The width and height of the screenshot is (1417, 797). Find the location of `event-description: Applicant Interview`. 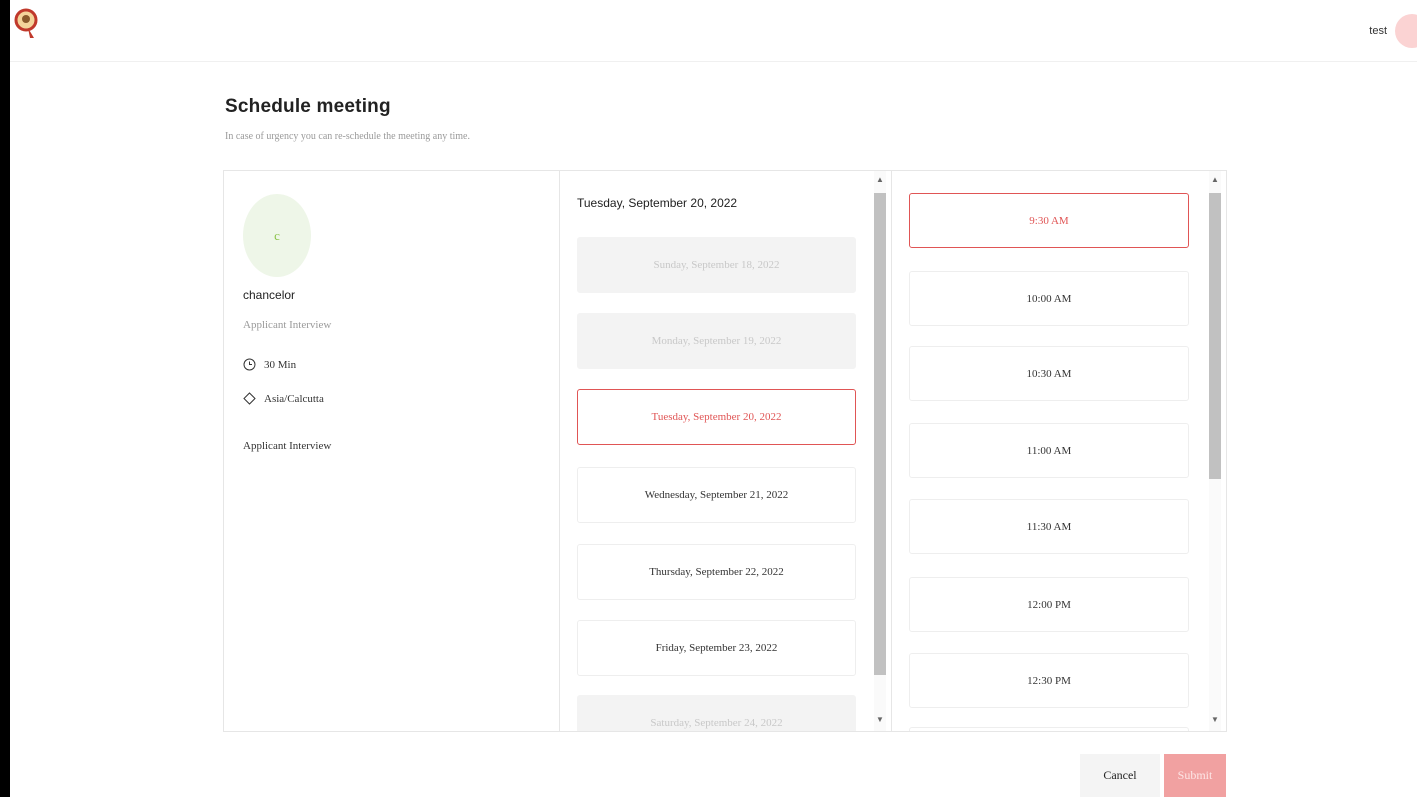

event-description: Applicant Interview is located at coordinates (287, 446).